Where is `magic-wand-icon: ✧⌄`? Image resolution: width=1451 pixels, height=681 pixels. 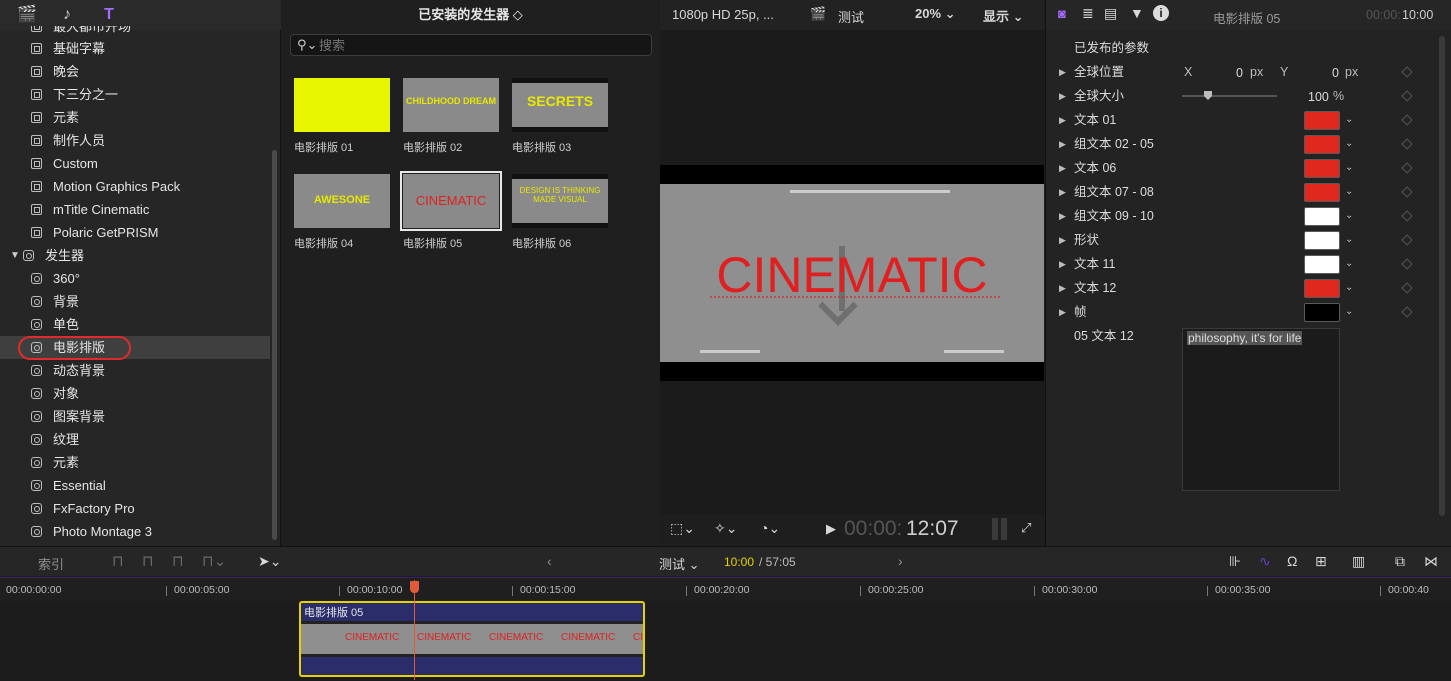 magic-wand-icon: ✧⌄ is located at coordinates (725, 528).